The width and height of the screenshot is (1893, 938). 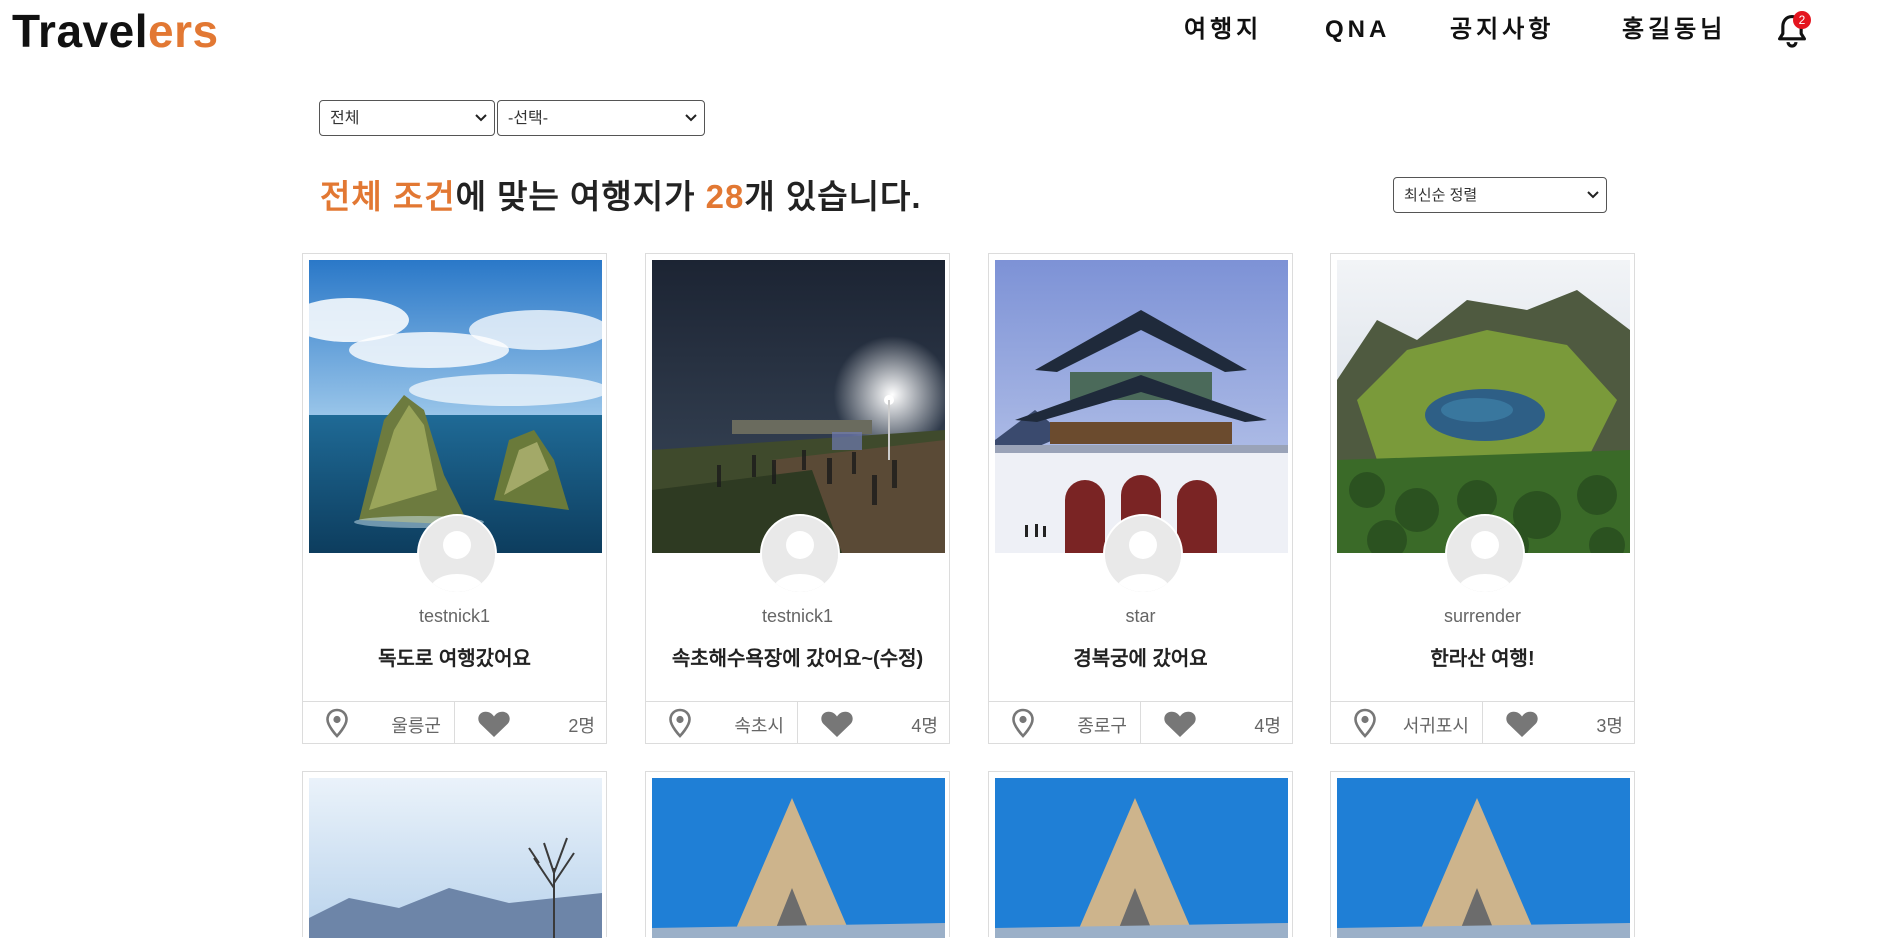 I want to click on card-title: 경복궁에 갔어요, so click(x=1140, y=656).